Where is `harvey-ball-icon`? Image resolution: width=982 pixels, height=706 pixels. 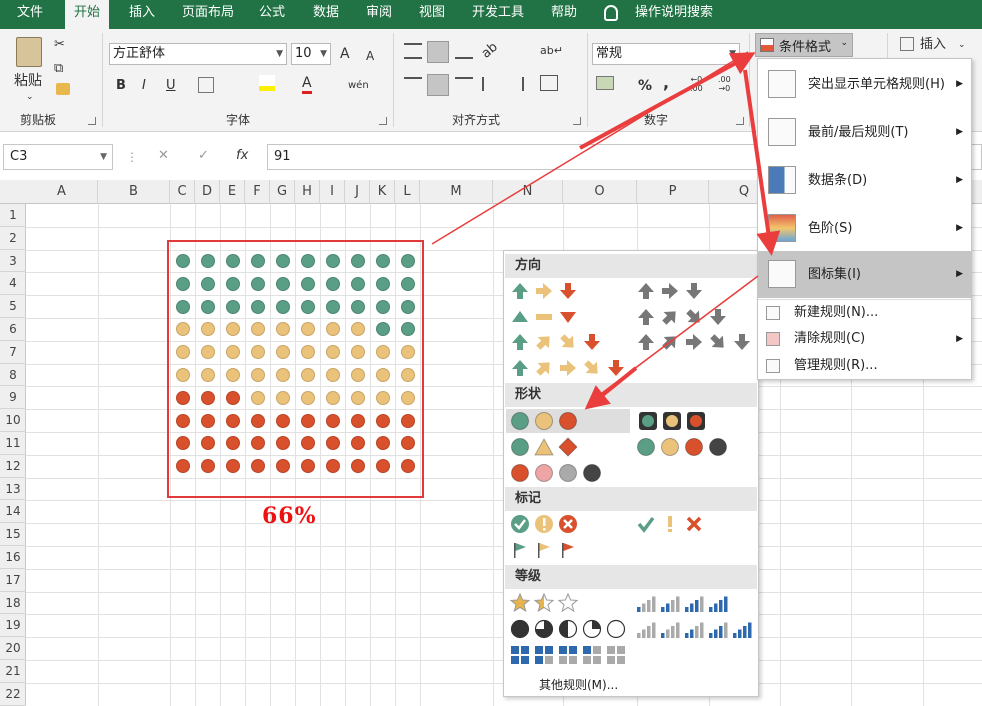 harvey-ball-icon is located at coordinates (616, 629).